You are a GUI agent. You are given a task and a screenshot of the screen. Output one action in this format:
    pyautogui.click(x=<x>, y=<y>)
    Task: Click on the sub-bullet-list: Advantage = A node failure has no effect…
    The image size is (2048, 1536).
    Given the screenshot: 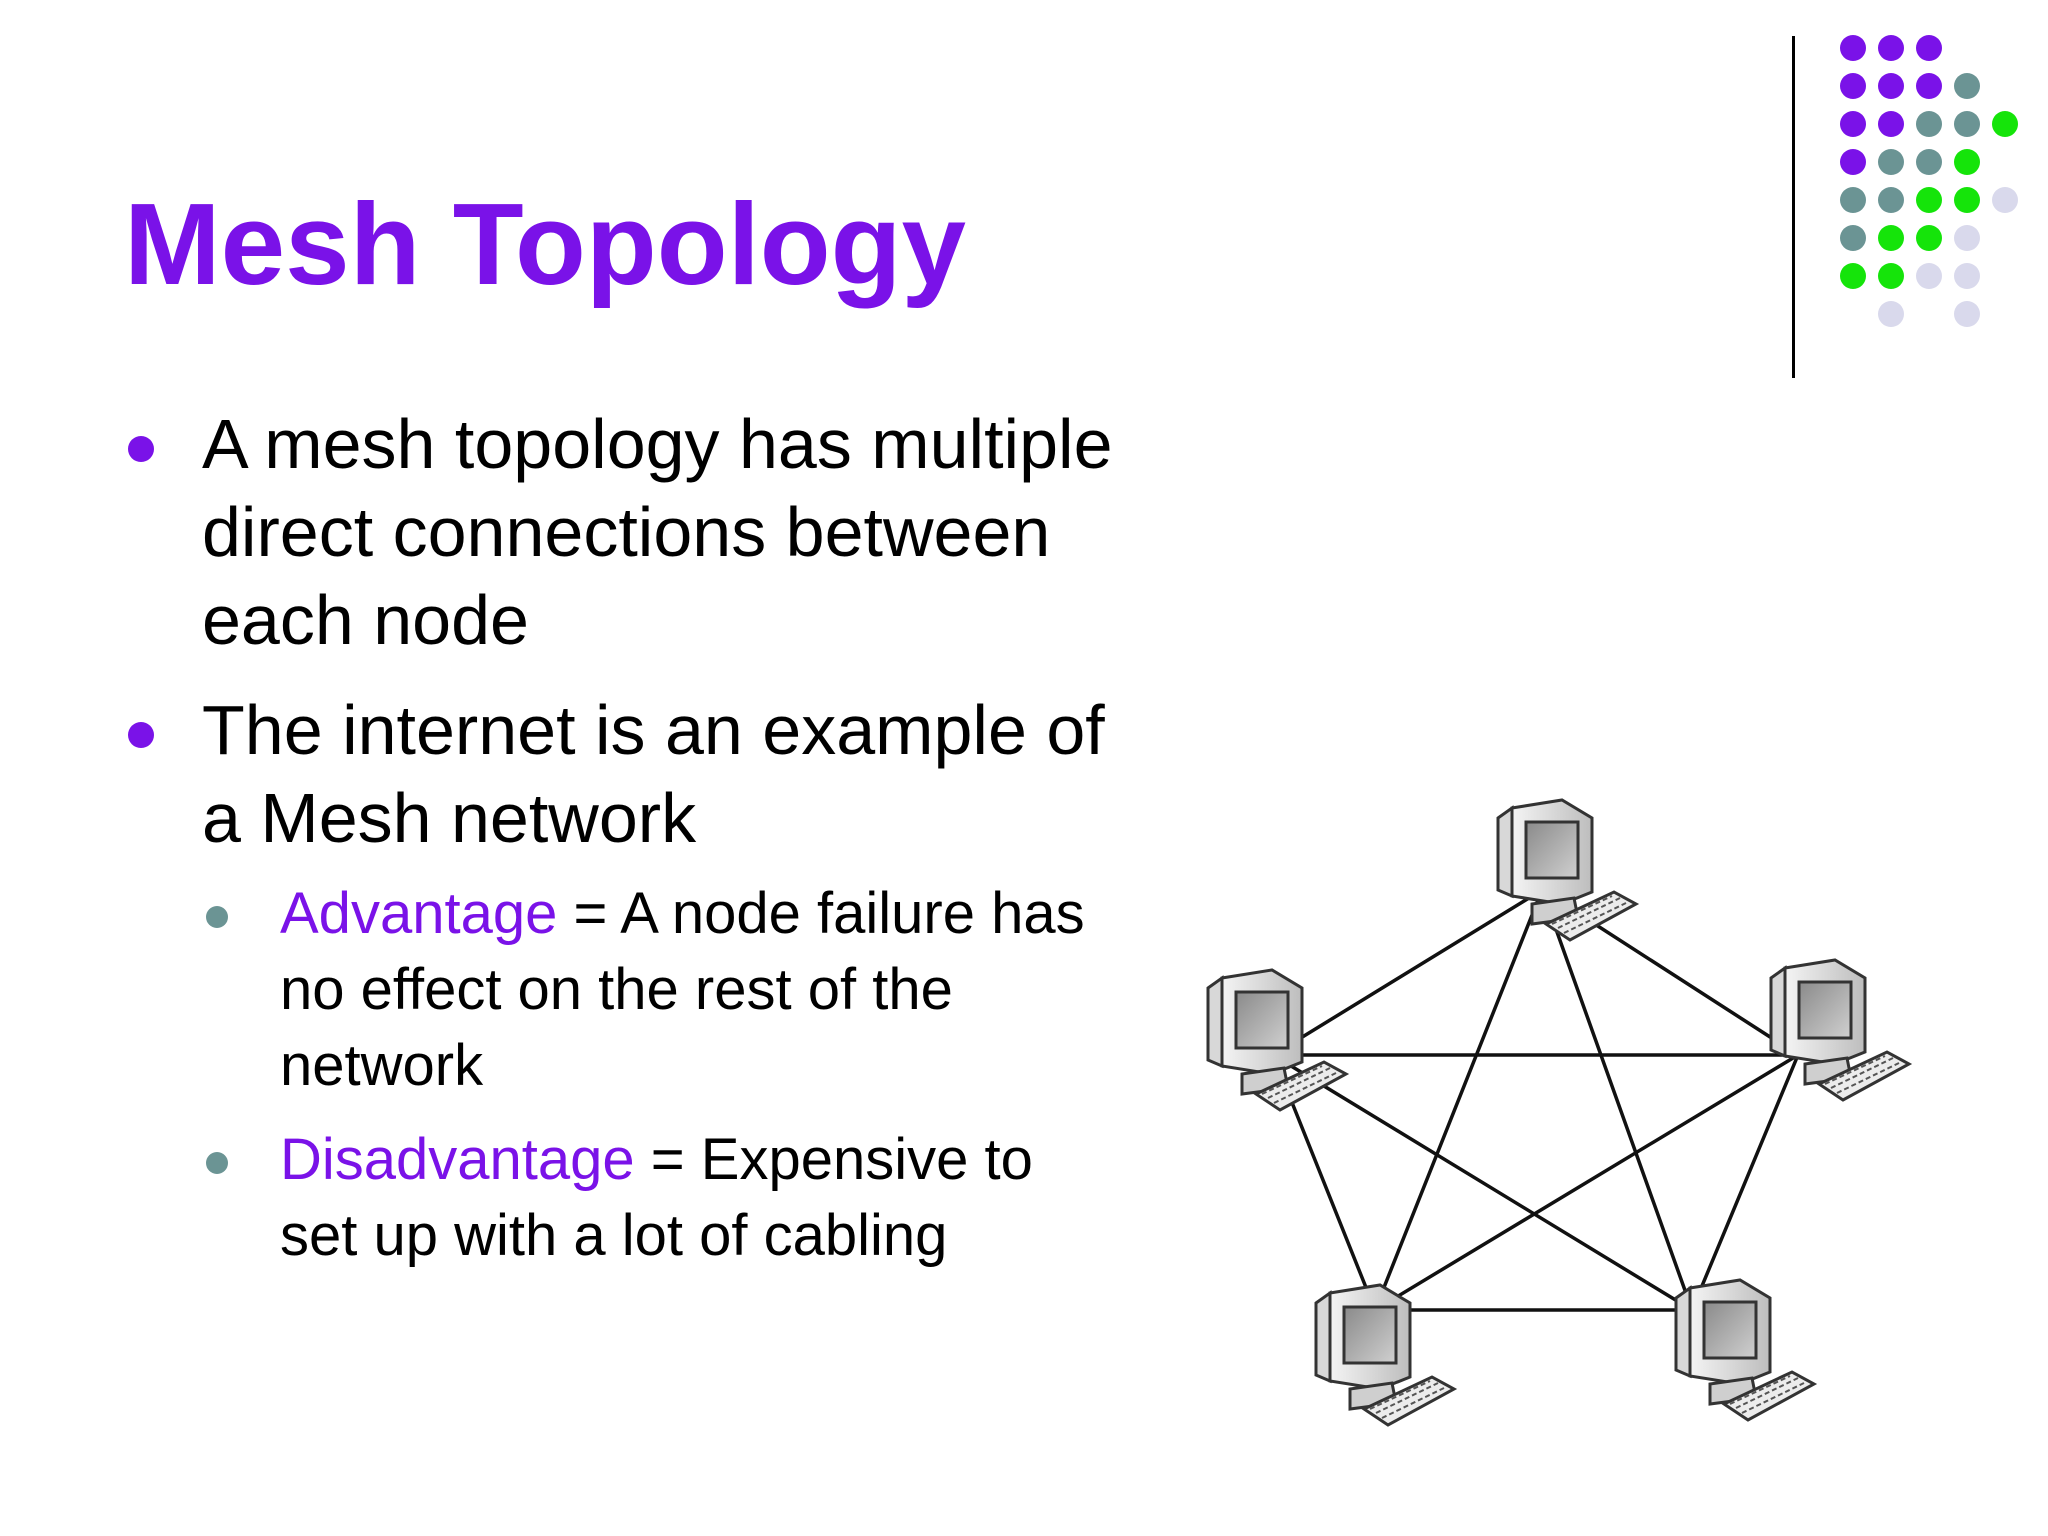 What is the action you would take?
    pyautogui.click(x=663, y=1075)
    